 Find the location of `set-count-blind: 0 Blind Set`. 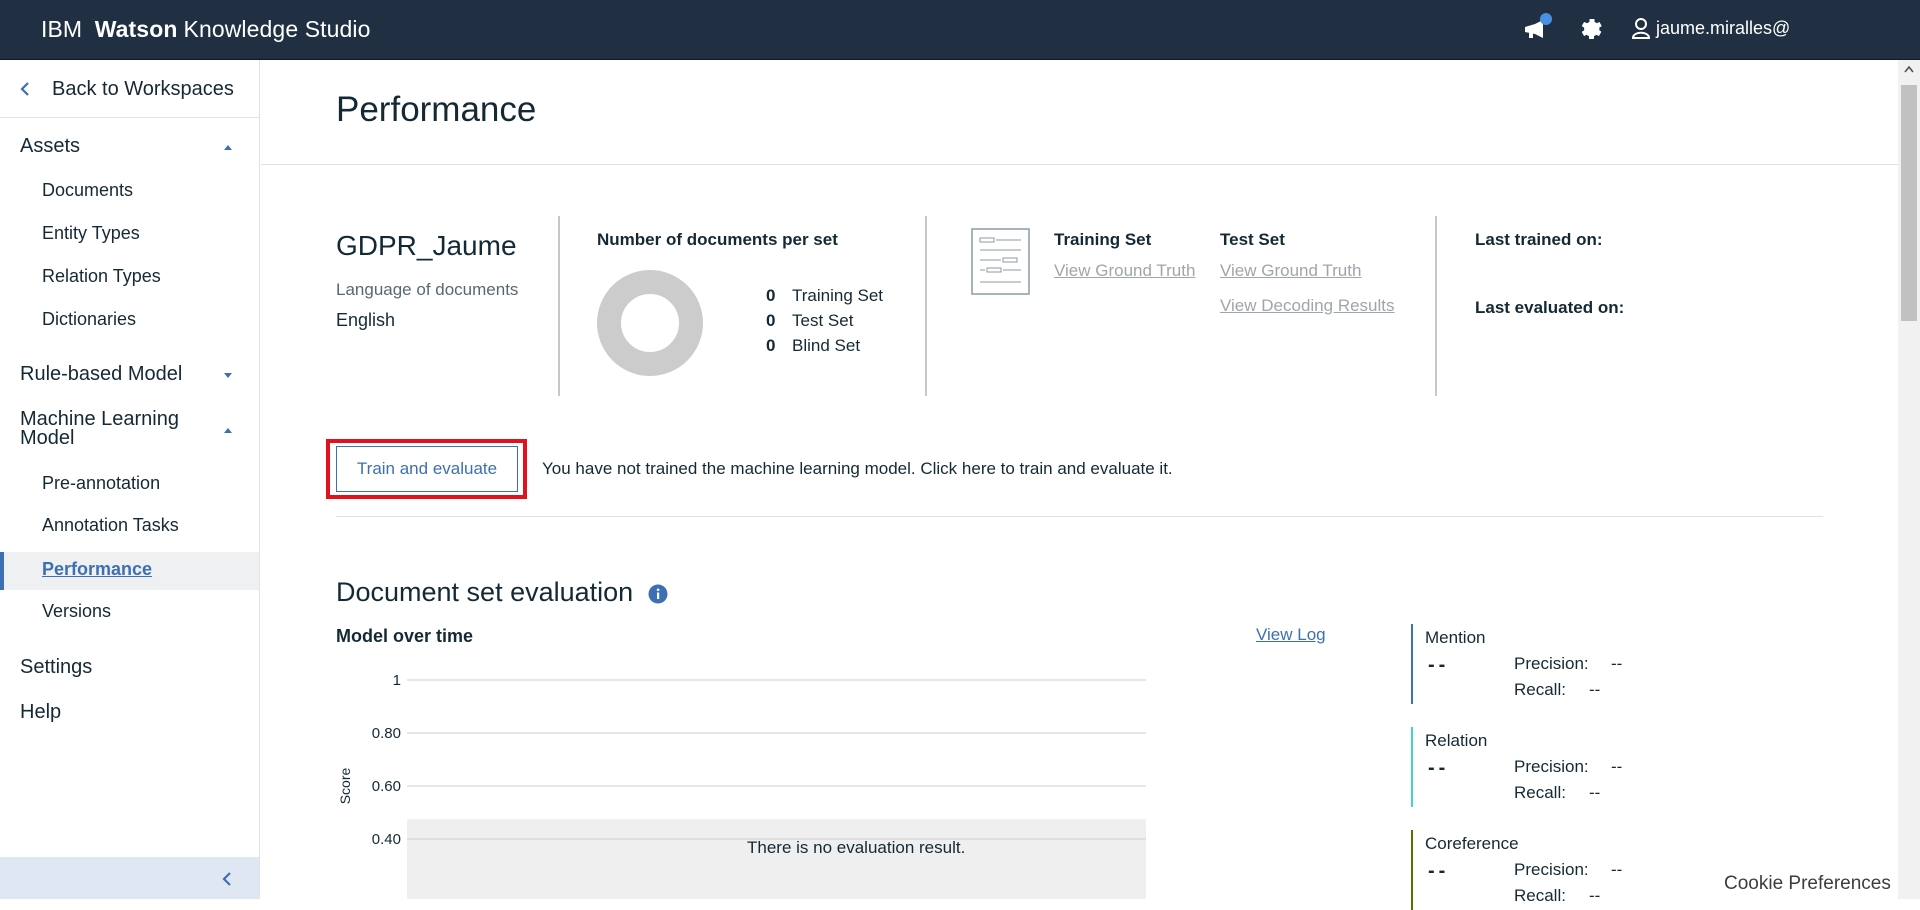

set-count-blind: 0 Blind Set is located at coordinates (813, 346).